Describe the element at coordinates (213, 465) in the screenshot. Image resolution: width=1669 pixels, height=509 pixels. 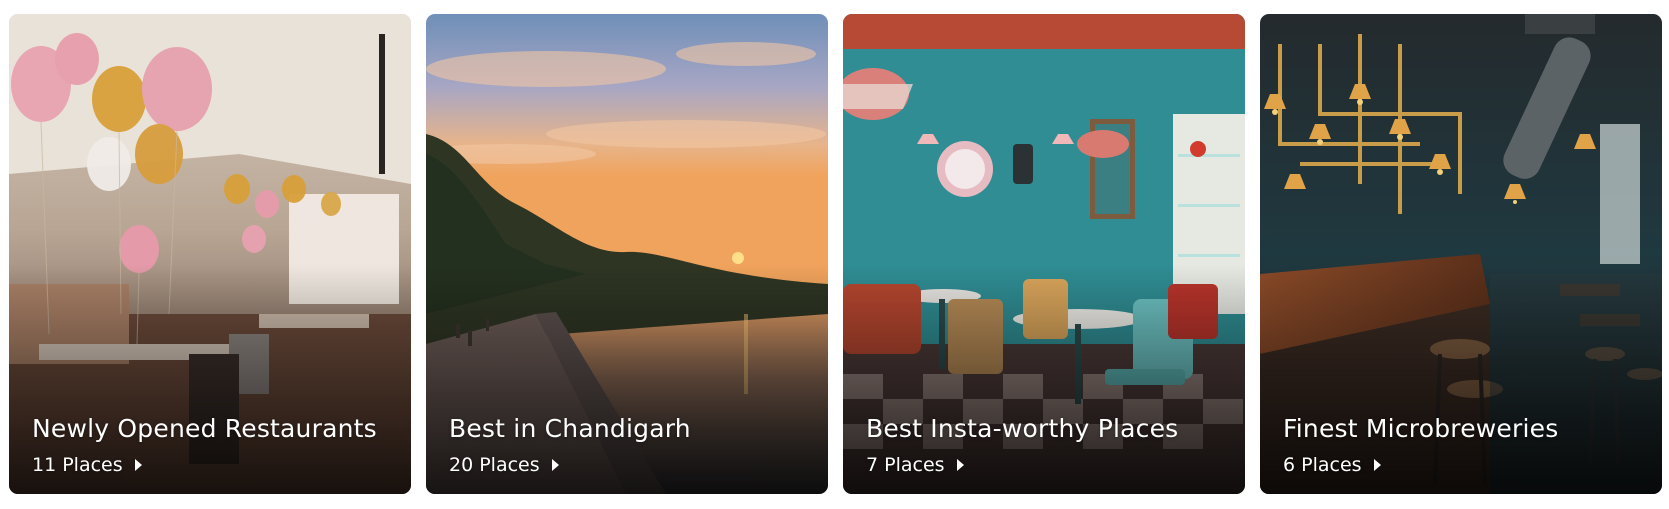
I see `collection-places-link: 11 Places` at that location.